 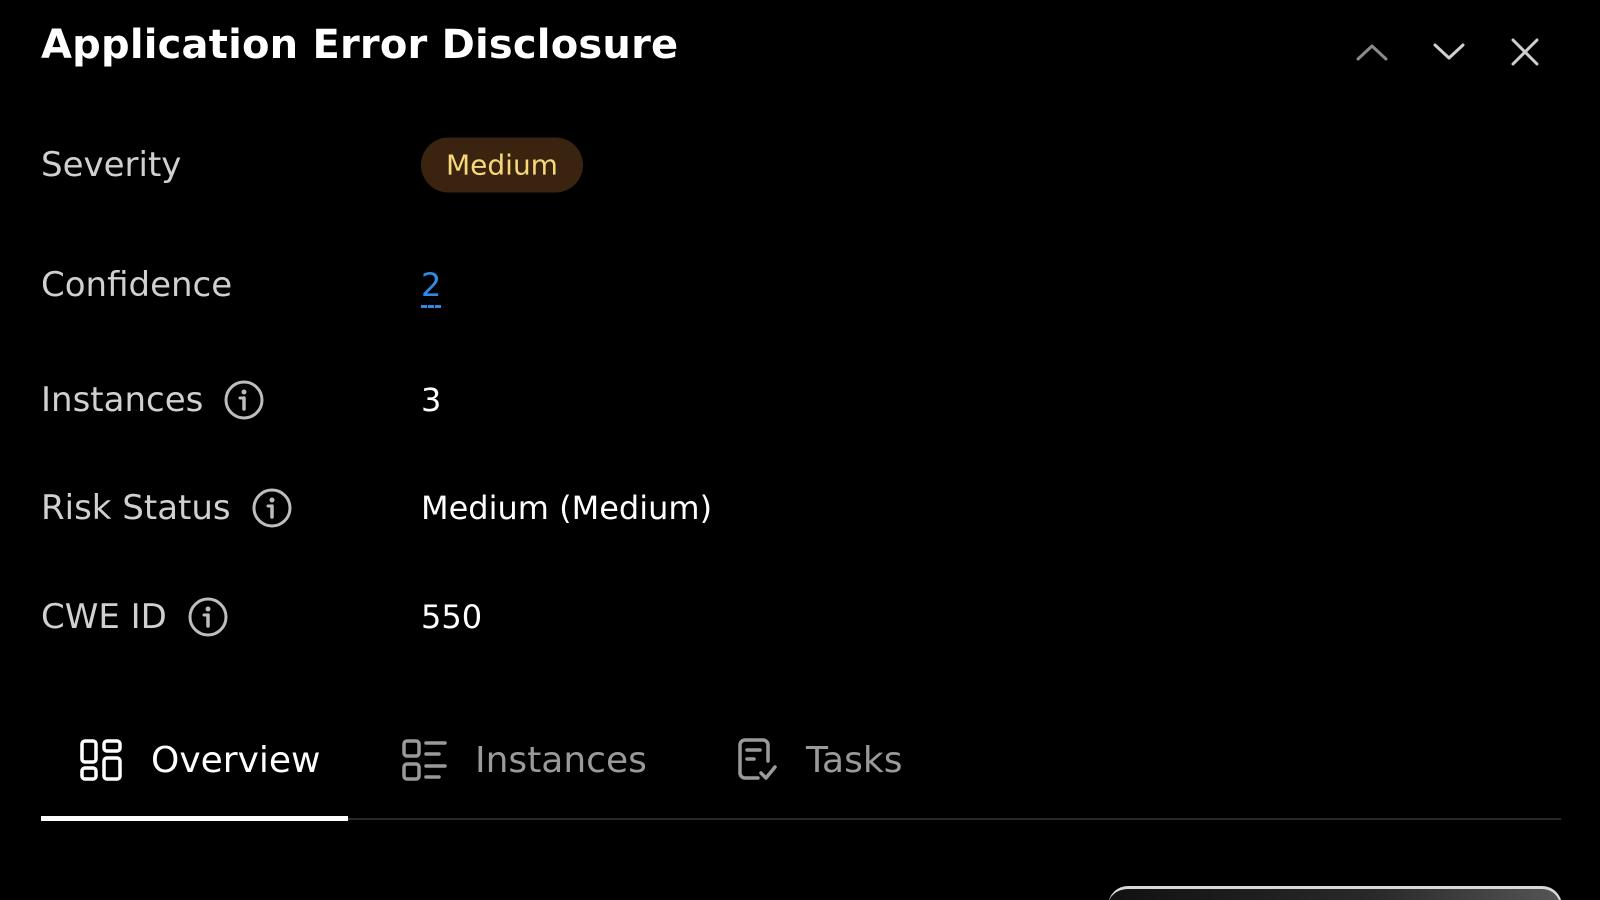 I want to click on confidence-label: Confidence, so click(x=137, y=285).